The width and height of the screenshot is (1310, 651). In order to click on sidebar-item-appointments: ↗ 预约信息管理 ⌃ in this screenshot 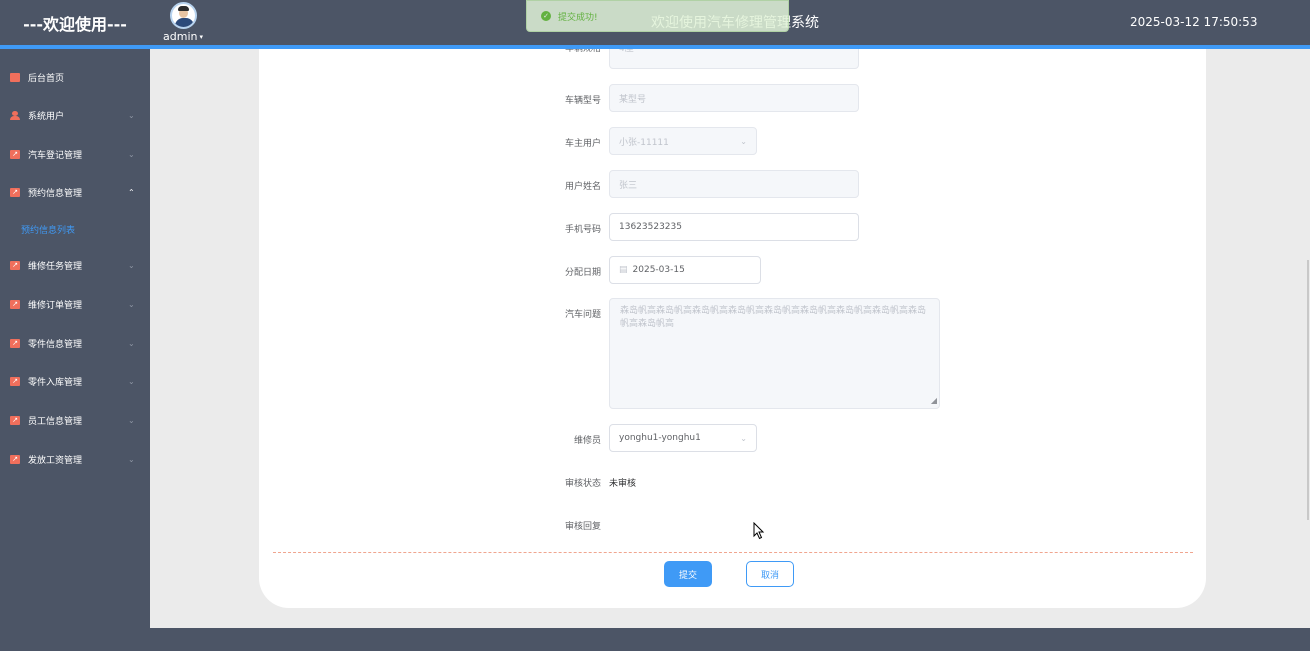, I will do `click(75, 192)`.